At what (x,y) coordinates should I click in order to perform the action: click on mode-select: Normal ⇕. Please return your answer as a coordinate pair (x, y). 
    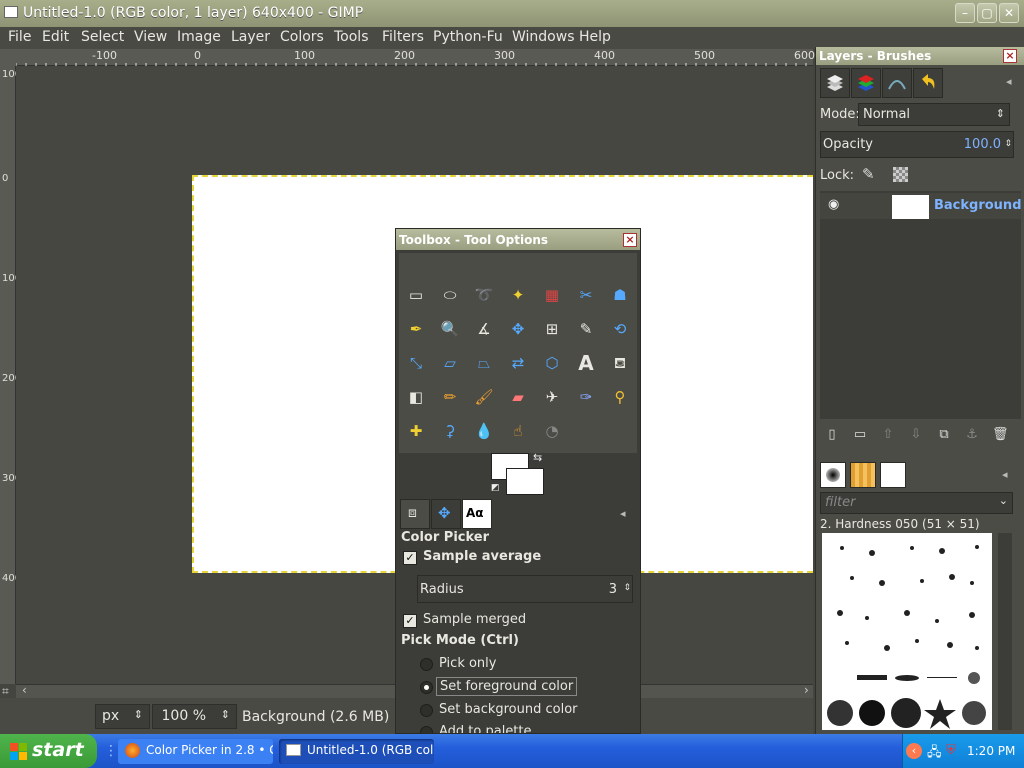
    Looking at the image, I should click on (934, 114).